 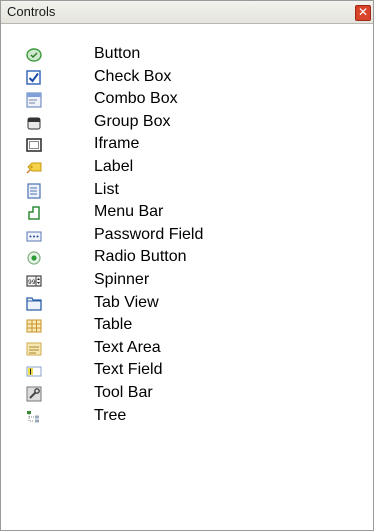 I want to click on password-field-icon, so click(x=34, y=236).